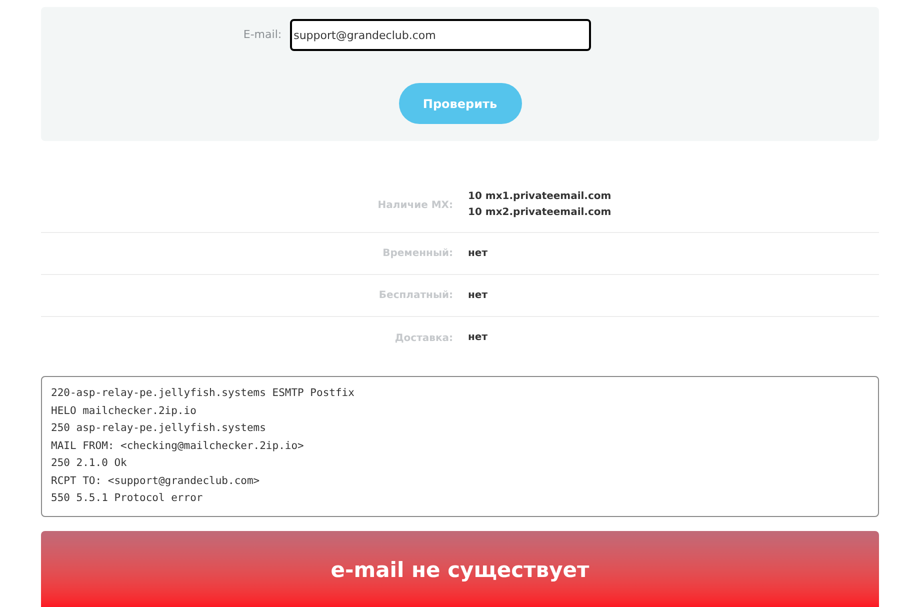 The width and height of the screenshot is (918, 607). I want to click on log-line: 250 2.1.0 Ok, so click(89, 463).